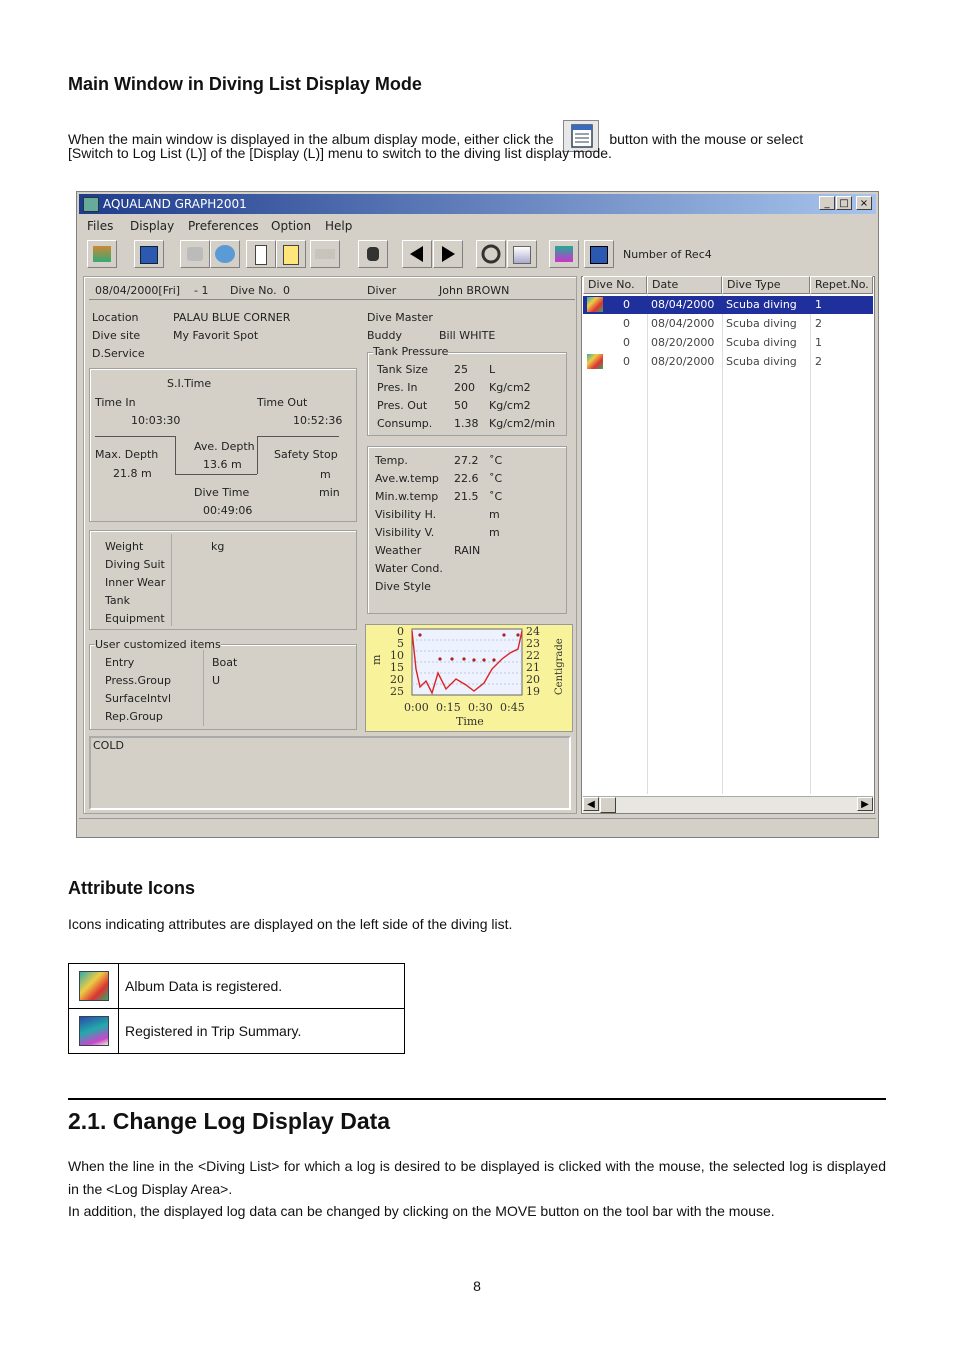 The image size is (954, 1349). I want to click on list-column-header: Dive Type, so click(766, 285).